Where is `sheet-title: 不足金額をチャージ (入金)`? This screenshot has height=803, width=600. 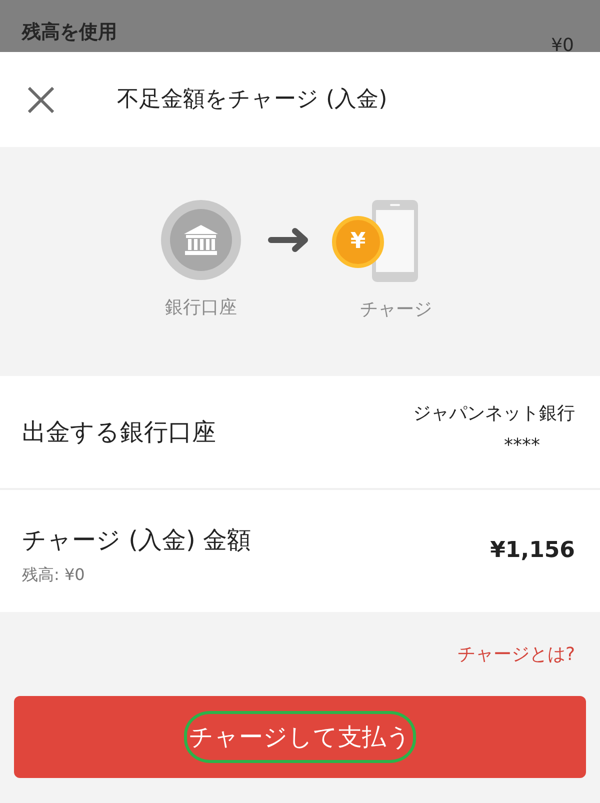 sheet-title: 不足金額をチャージ (入金) is located at coordinates (252, 100).